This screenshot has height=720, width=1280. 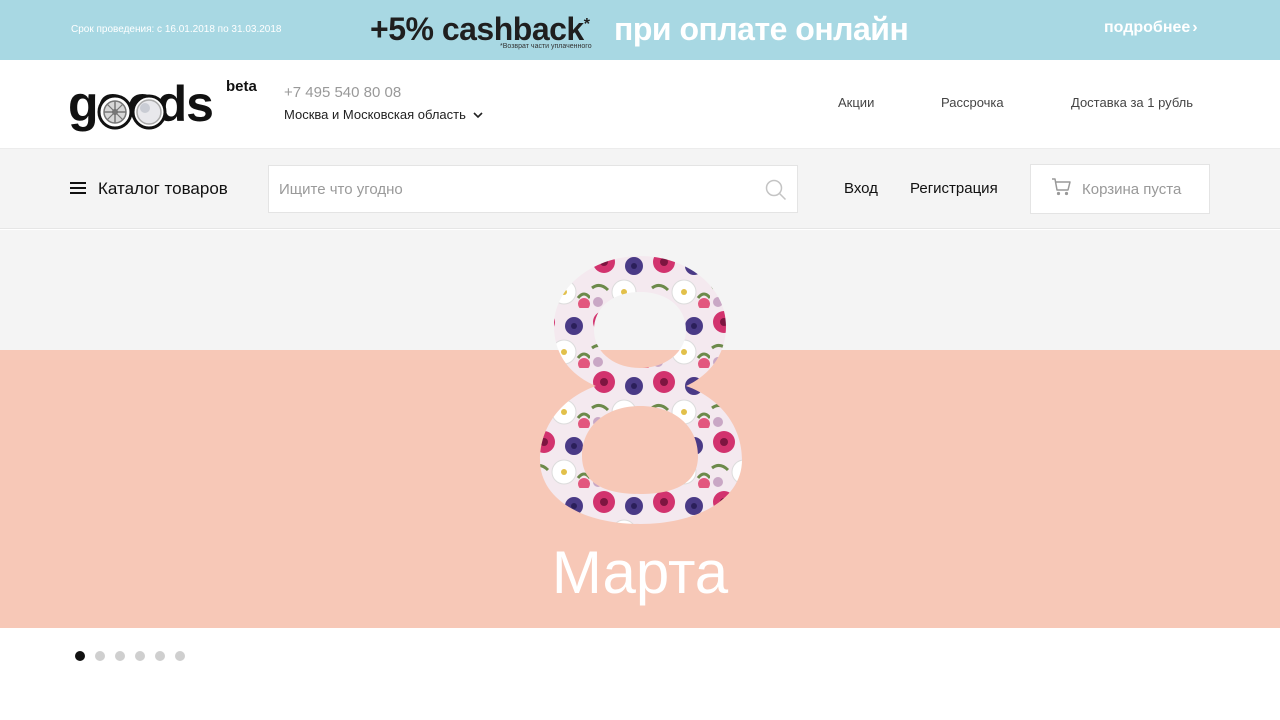 I want to click on phone-number: +7 495 540 80 08, so click(x=343, y=92).